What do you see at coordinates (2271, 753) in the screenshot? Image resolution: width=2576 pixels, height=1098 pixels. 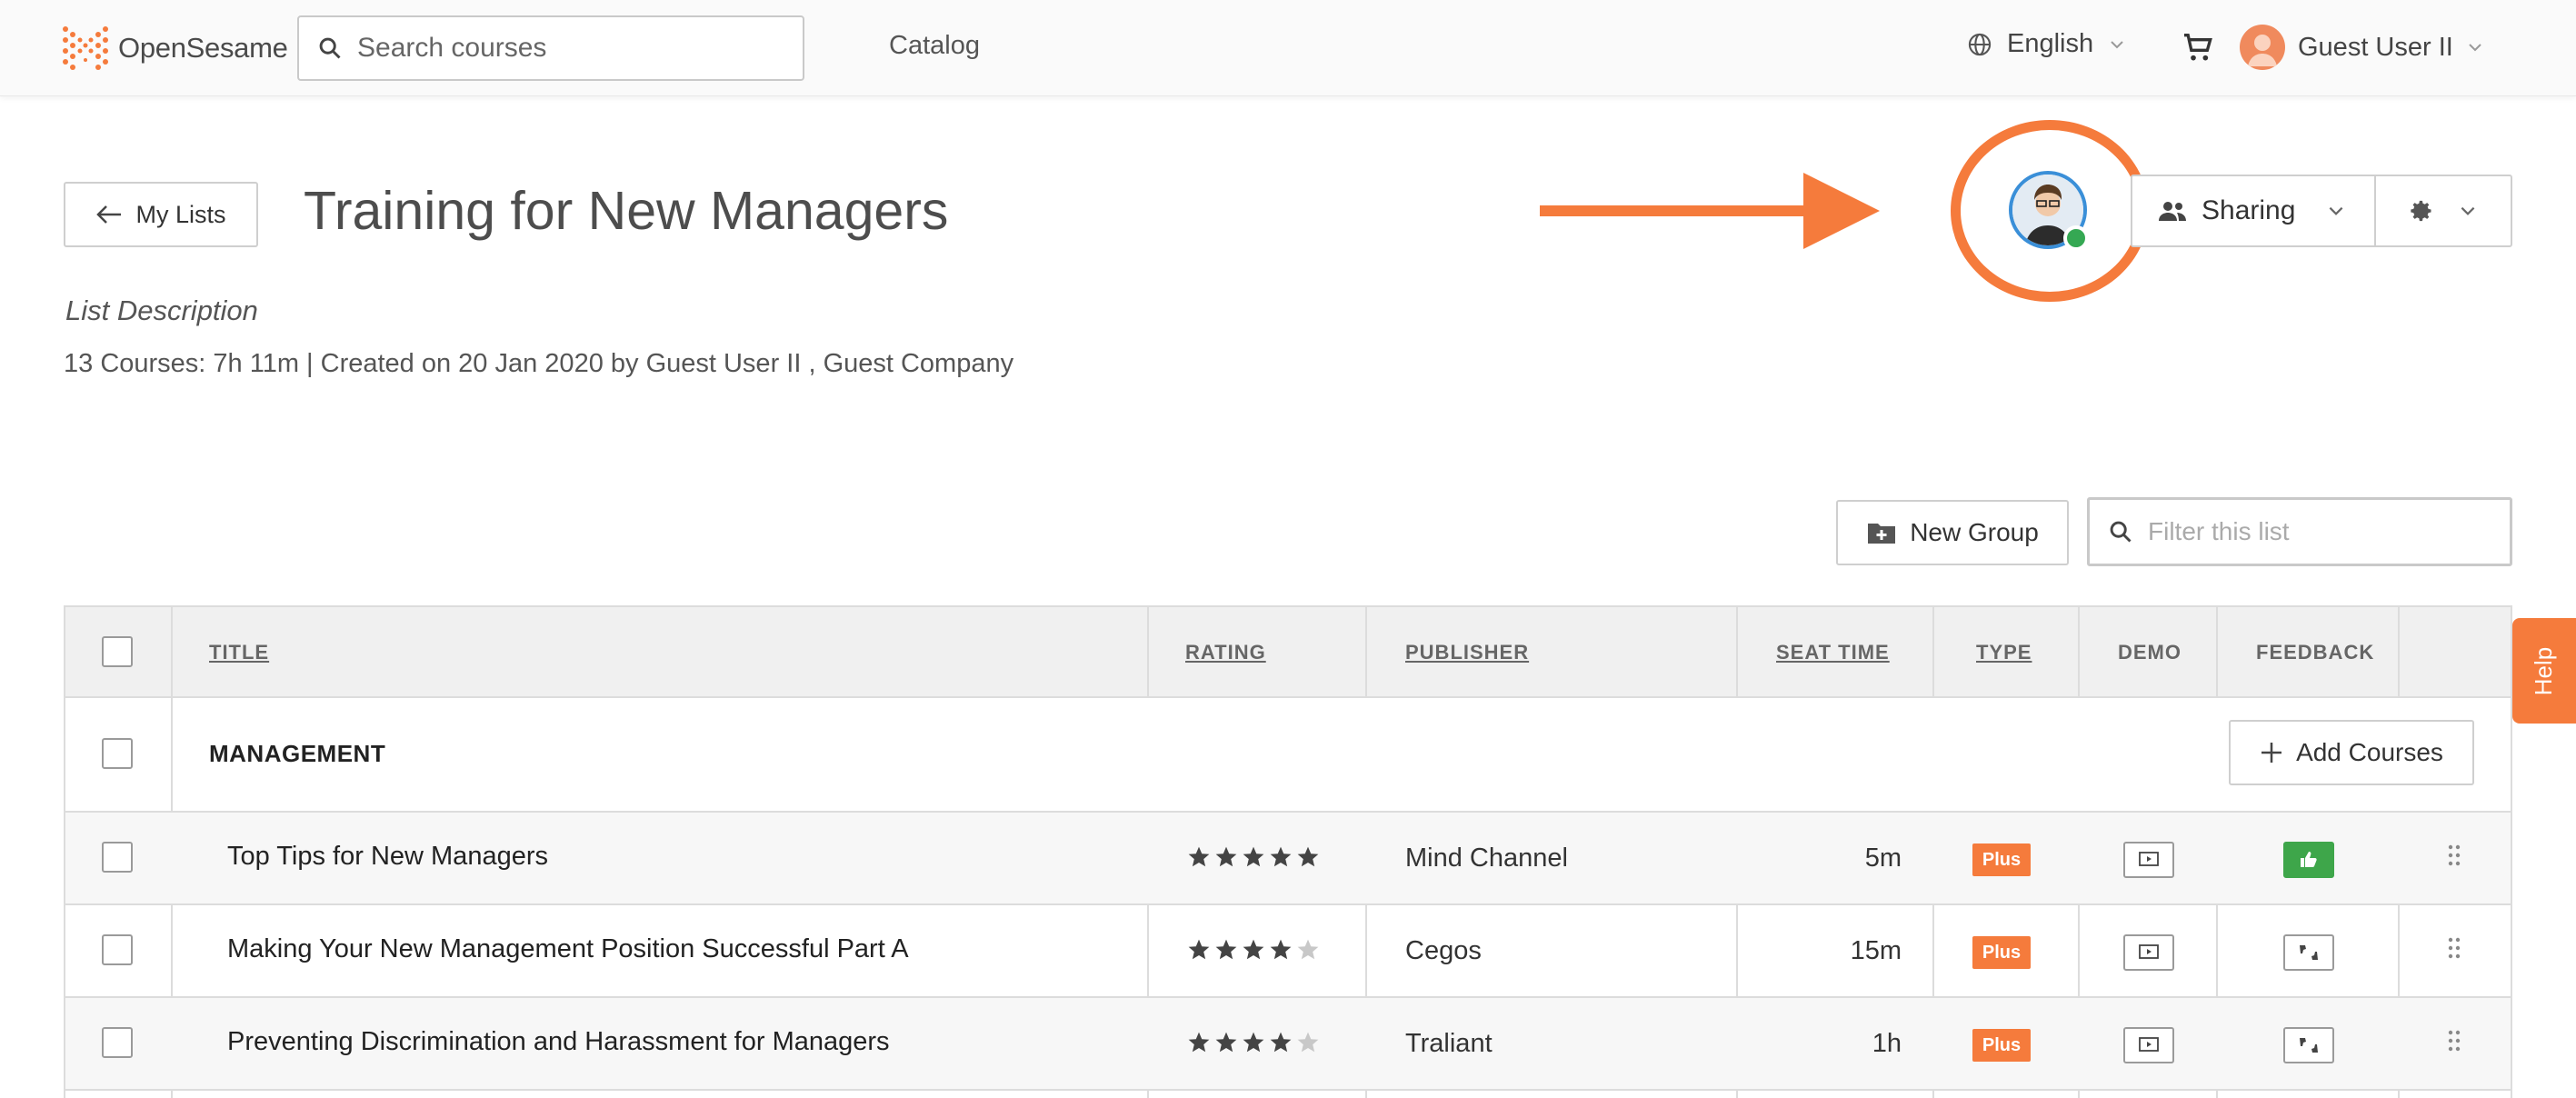 I see `plus-icon` at bounding box center [2271, 753].